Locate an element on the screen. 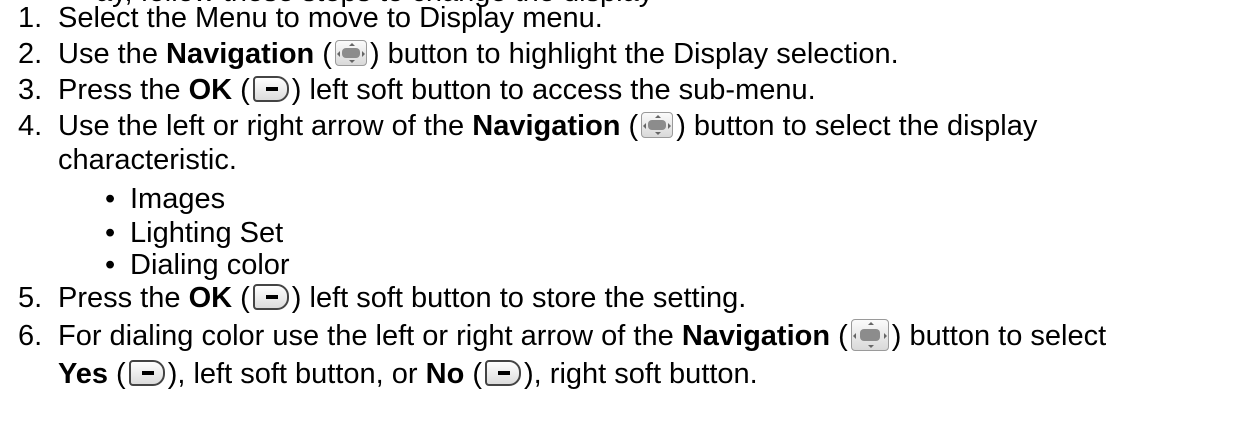 This screenshot has height=444, width=1249. step-number: 3. is located at coordinates (30, 90).